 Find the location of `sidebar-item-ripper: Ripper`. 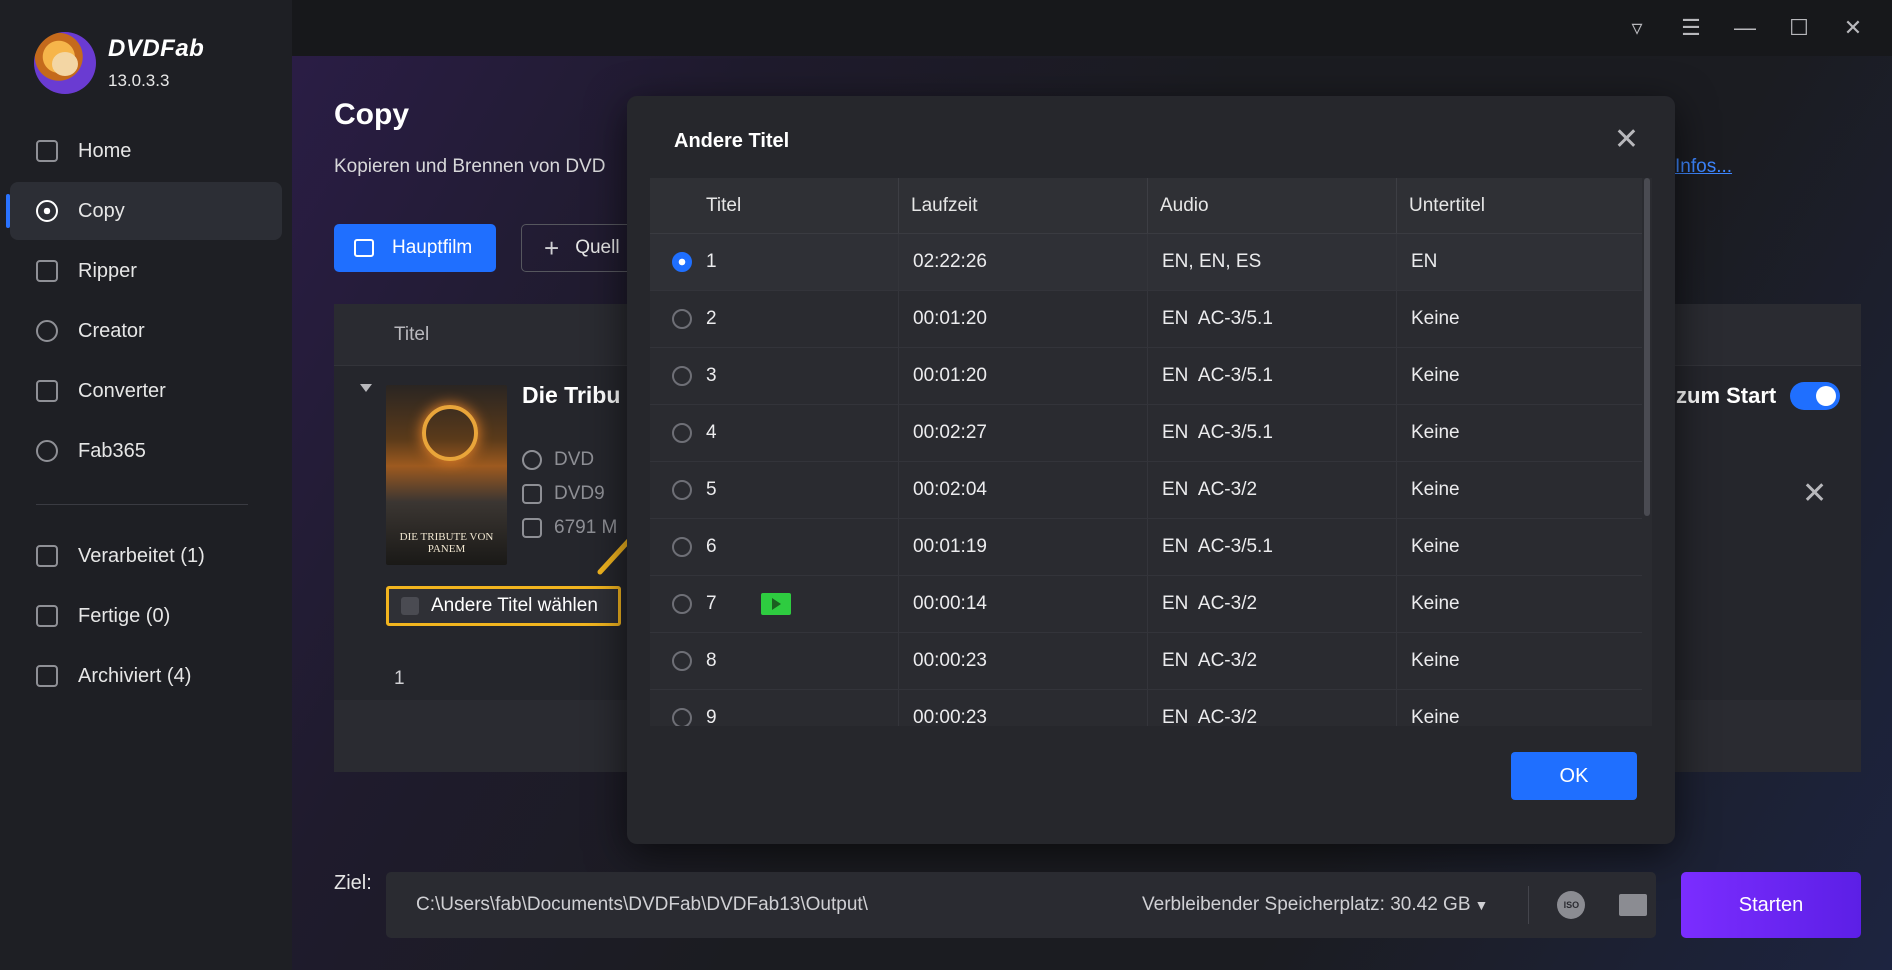

sidebar-item-ripper: Ripper is located at coordinates (146, 271).